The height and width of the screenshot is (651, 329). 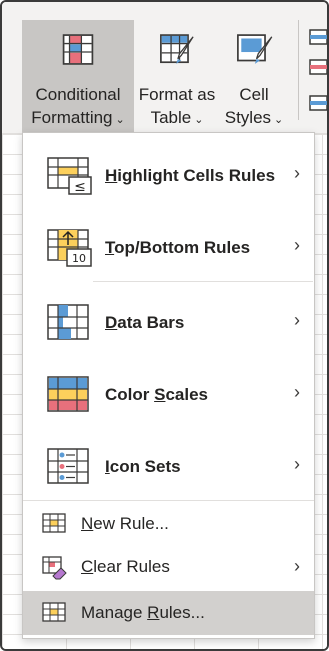 What do you see at coordinates (254, 76) in the screenshot?
I see `cell-styles-button: Cell Styles ⌄` at bounding box center [254, 76].